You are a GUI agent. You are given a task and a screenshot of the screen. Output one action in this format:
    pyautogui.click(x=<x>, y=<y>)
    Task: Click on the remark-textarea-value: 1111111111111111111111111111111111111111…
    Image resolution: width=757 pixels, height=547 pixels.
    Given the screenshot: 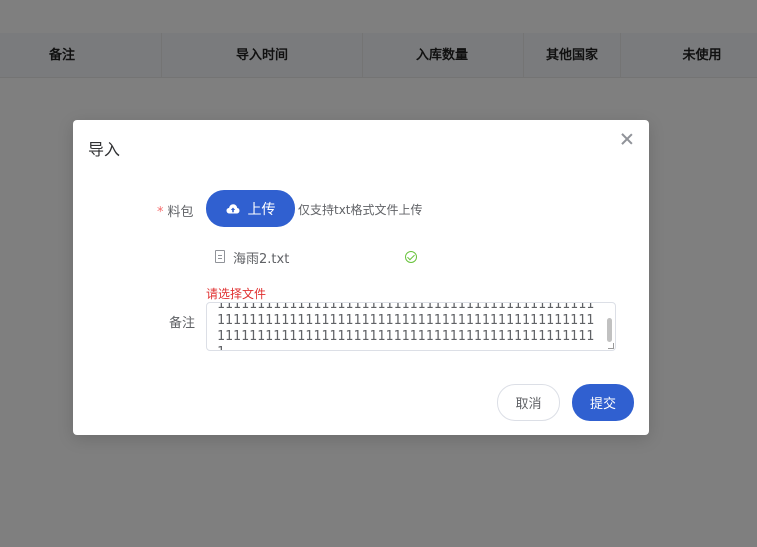 What is the action you would take?
    pyautogui.click(x=406, y=326)
    